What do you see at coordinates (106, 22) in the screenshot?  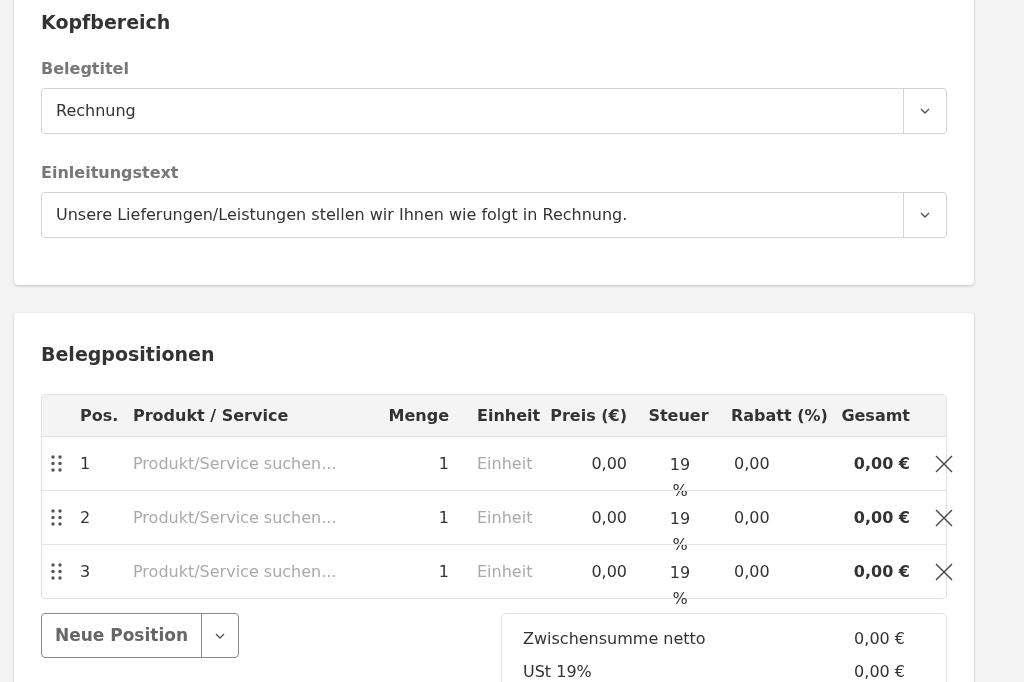 I see `section-title: Kopfbereich` at bounding box center [106, 22].